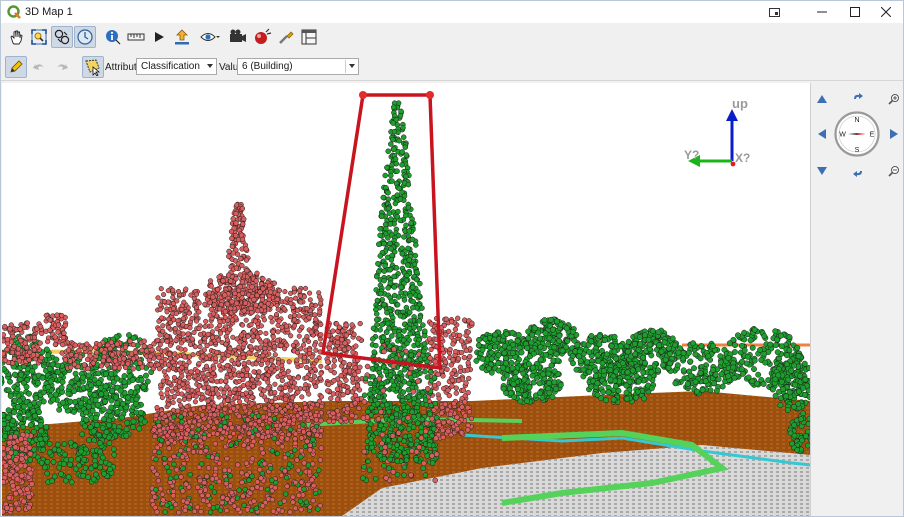 Image resolution: width=904 pixels, height=517 pixels. Describe the element at coordinates (742, 158) in the screenshot. I see `axis-x-label: X?` at that location.